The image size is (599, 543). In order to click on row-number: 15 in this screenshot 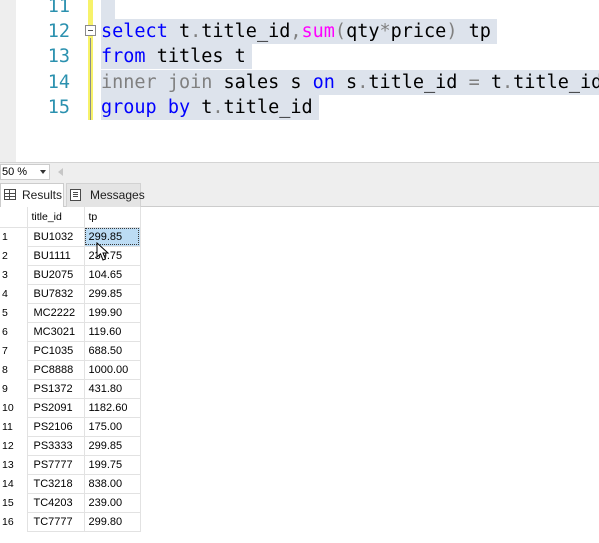, I will do `click(13, 502)`.